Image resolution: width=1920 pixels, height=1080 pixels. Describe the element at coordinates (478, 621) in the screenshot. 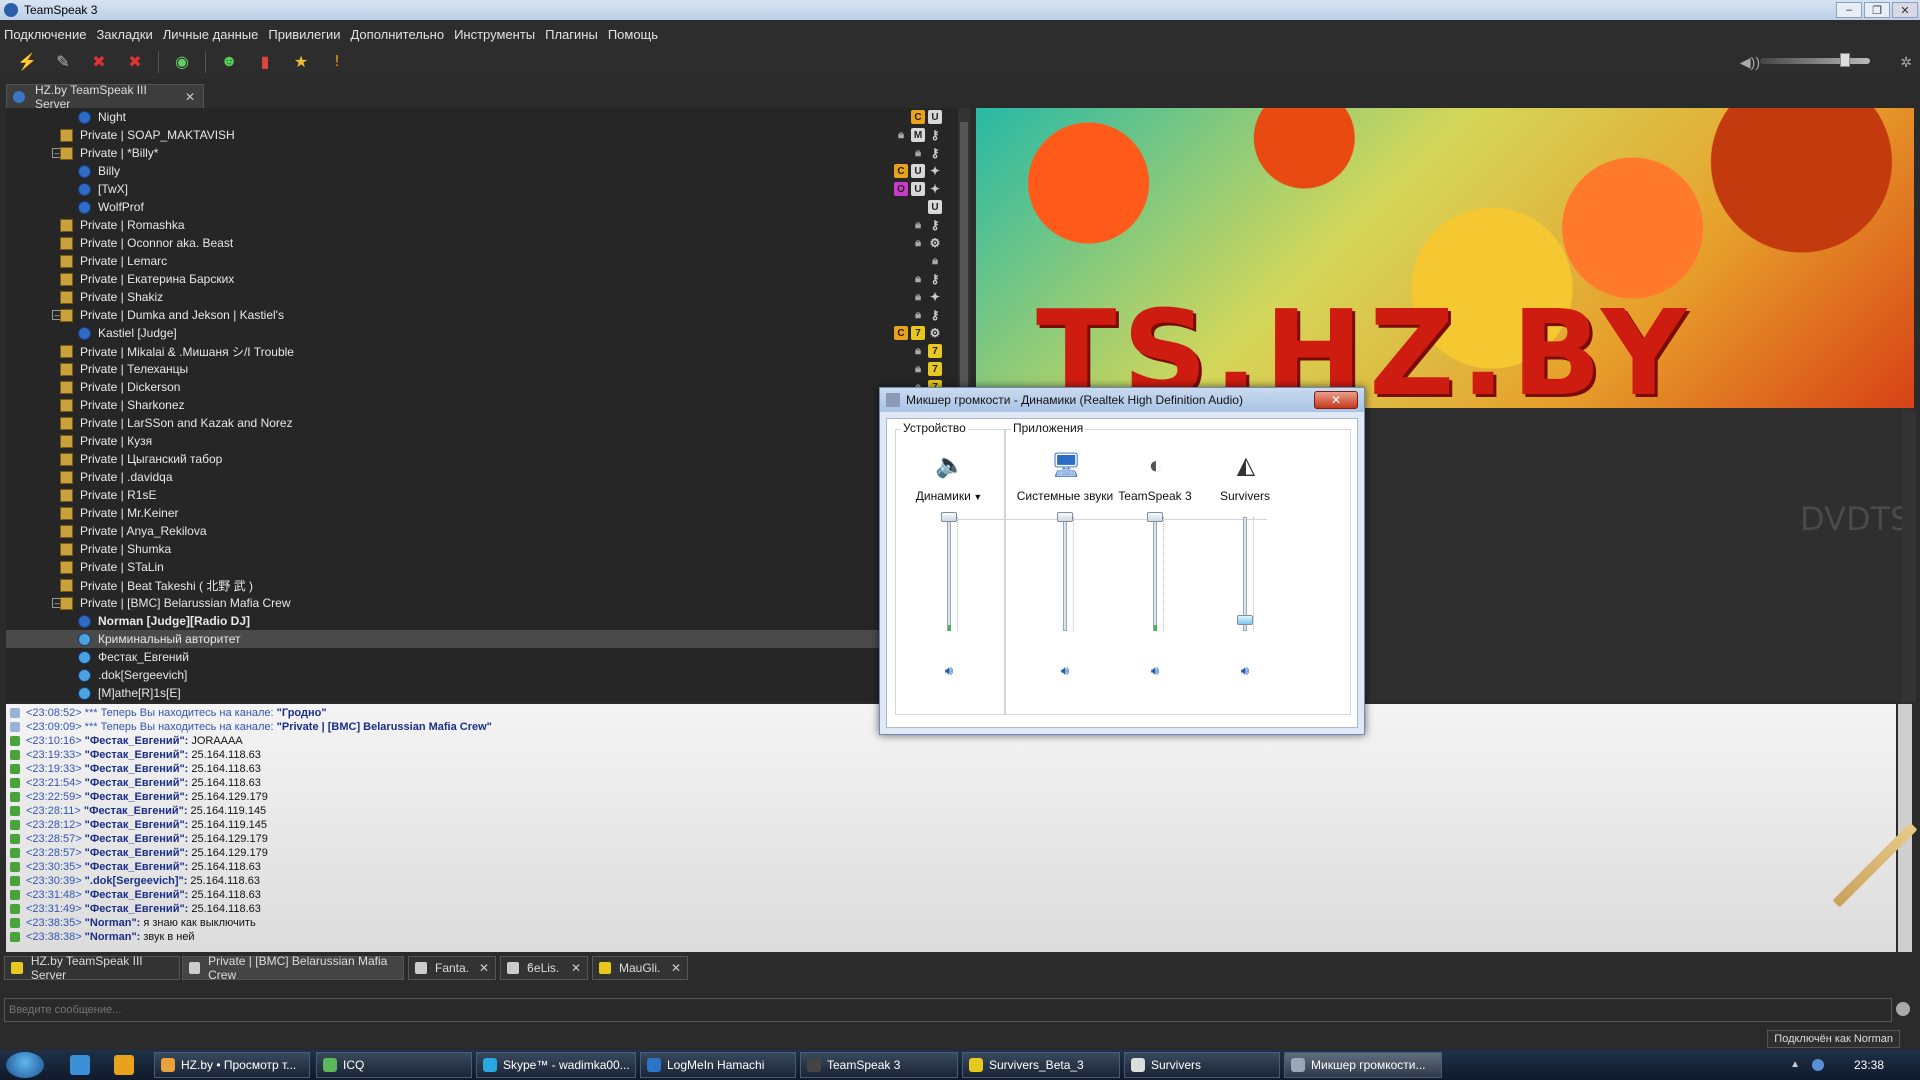

I see `client-item: Norman [Judge][Radio DJ]CM7` at that location.